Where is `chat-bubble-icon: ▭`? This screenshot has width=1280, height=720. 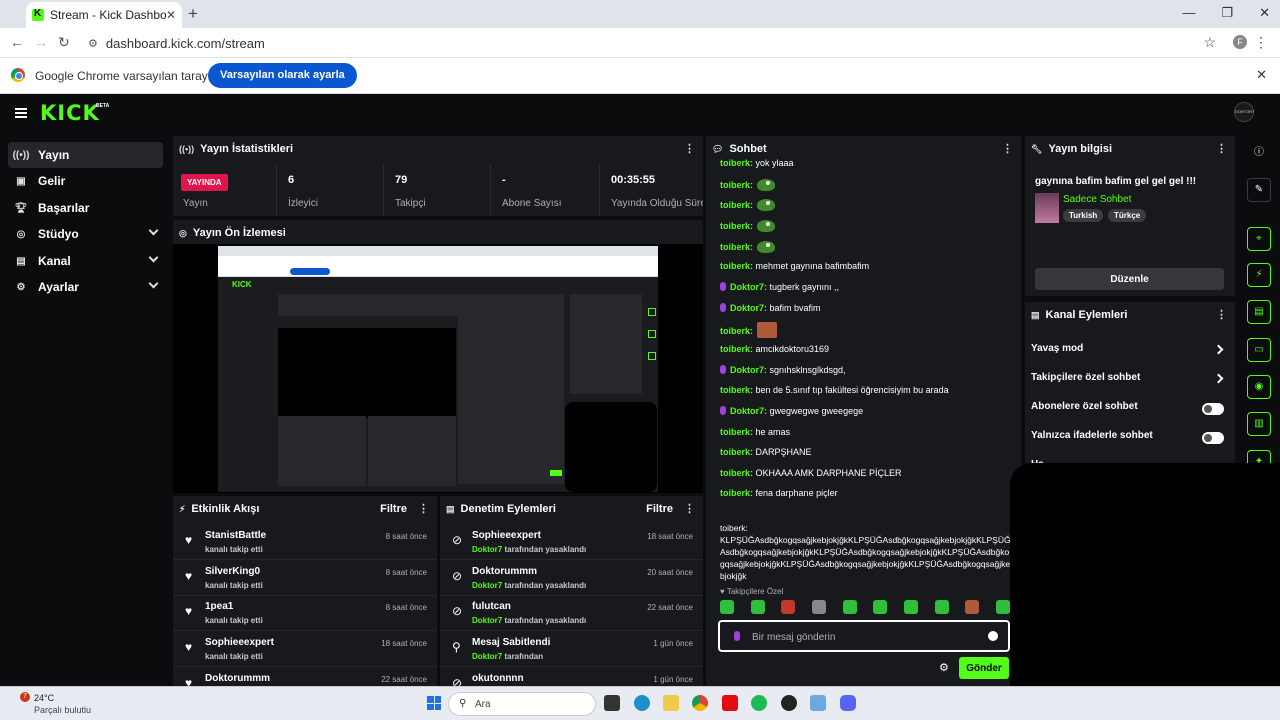
chat-bubble-icon: ▭ is located at coordinates (1259, 350).